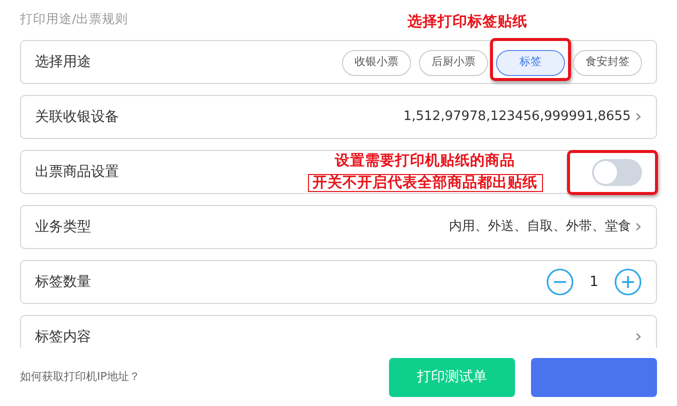  What do you see at coordinates (517, 117) in the screenshot?
I see `row-value: 1,512,97978,123456,999991,8655` at bounding box center [517, 117].